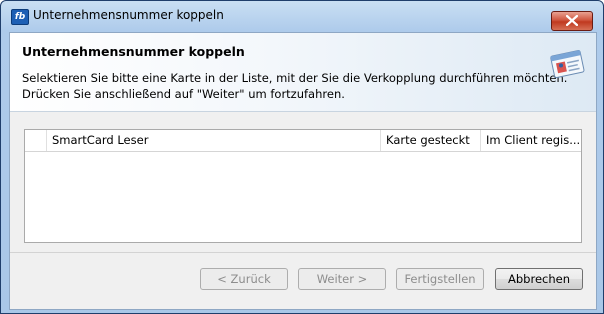 The height and width of the screenshot is (314, 604). I want to click on title-bar: fb Unternehmensnummer koppeln, so click(302, 16).